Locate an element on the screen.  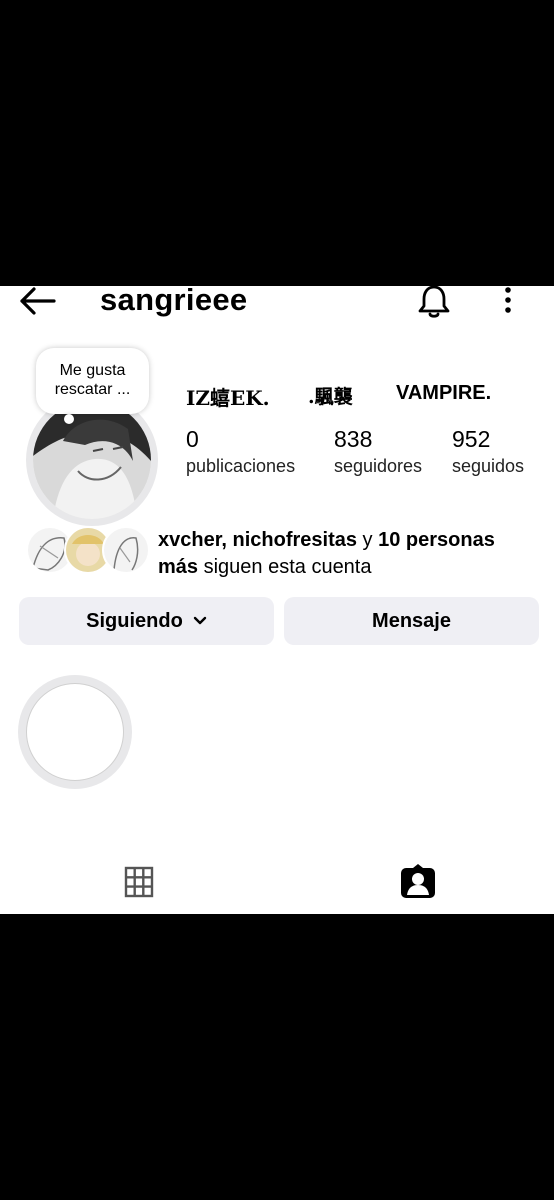
followers-count: 838 is located at coordinates (353, 439).